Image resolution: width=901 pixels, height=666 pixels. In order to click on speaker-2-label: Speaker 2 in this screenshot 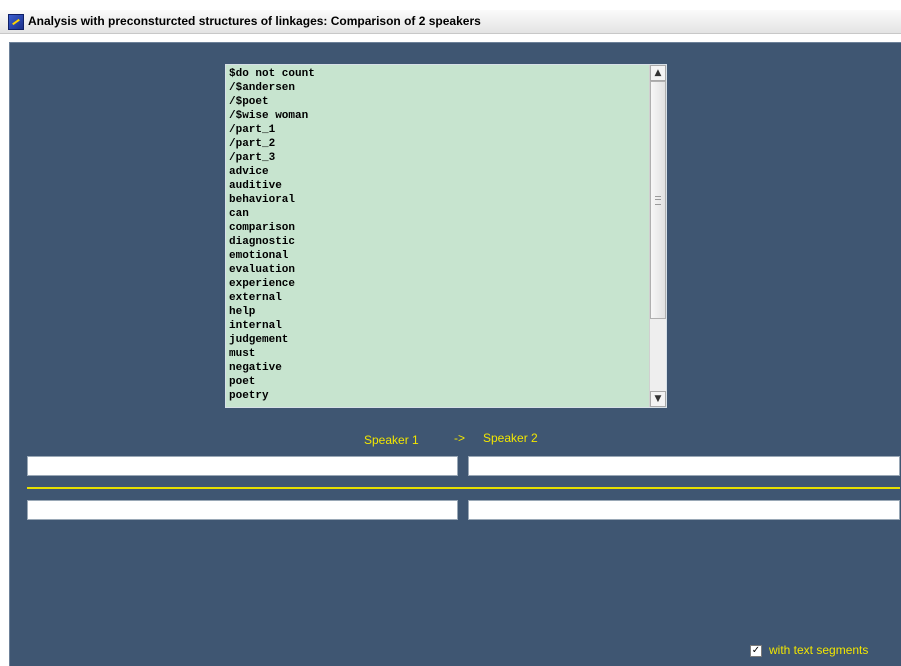, I will do `click(510, 438)`.